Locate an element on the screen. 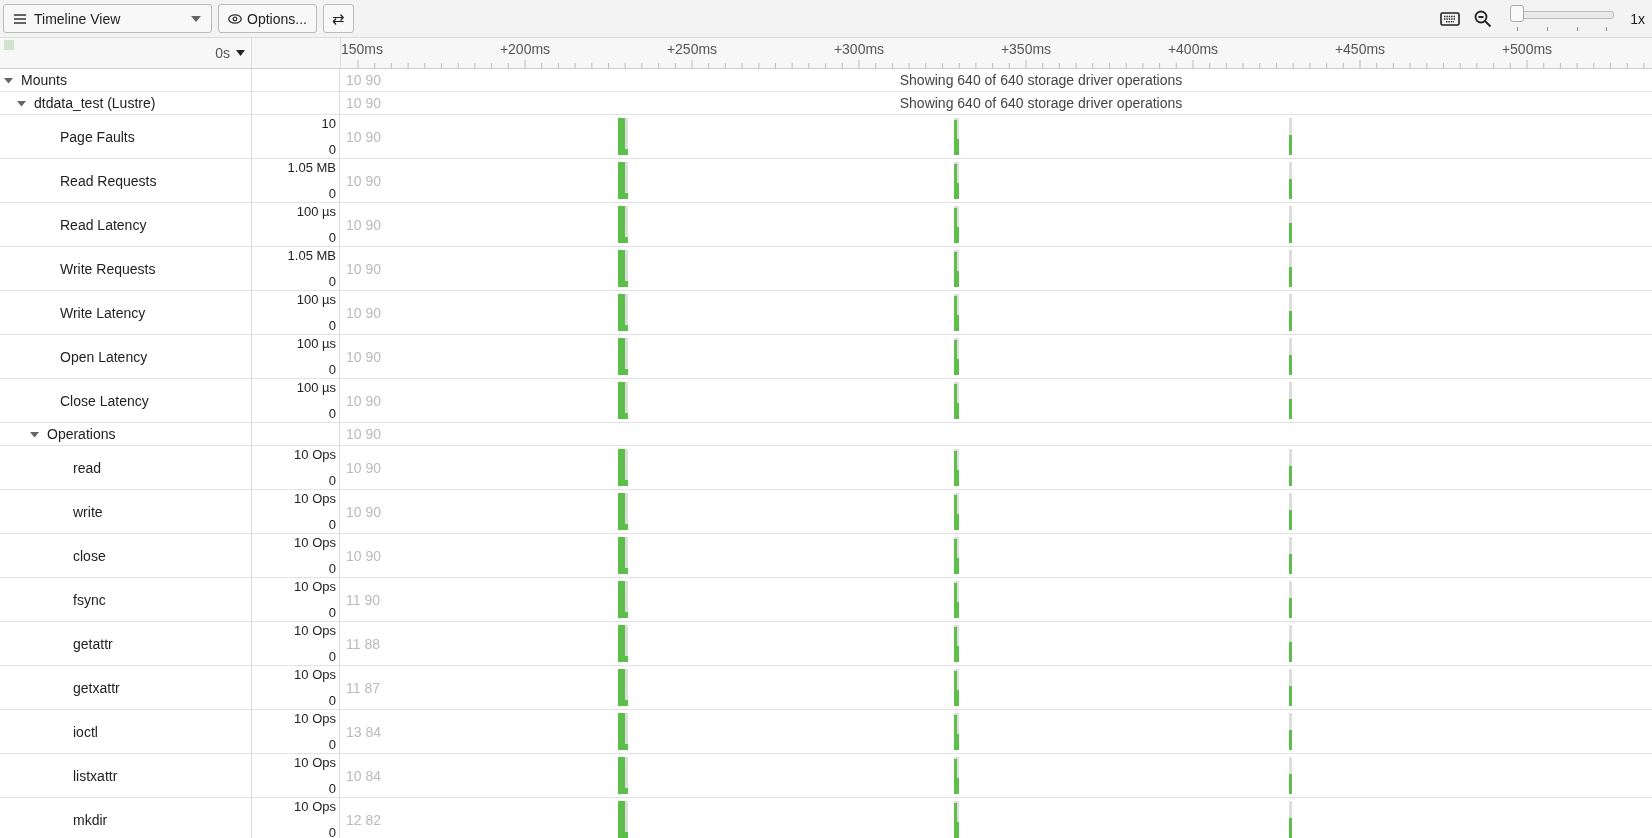 The image size is (1652, 838). tree-label: Read Latency is located at coordinates (103, 224).